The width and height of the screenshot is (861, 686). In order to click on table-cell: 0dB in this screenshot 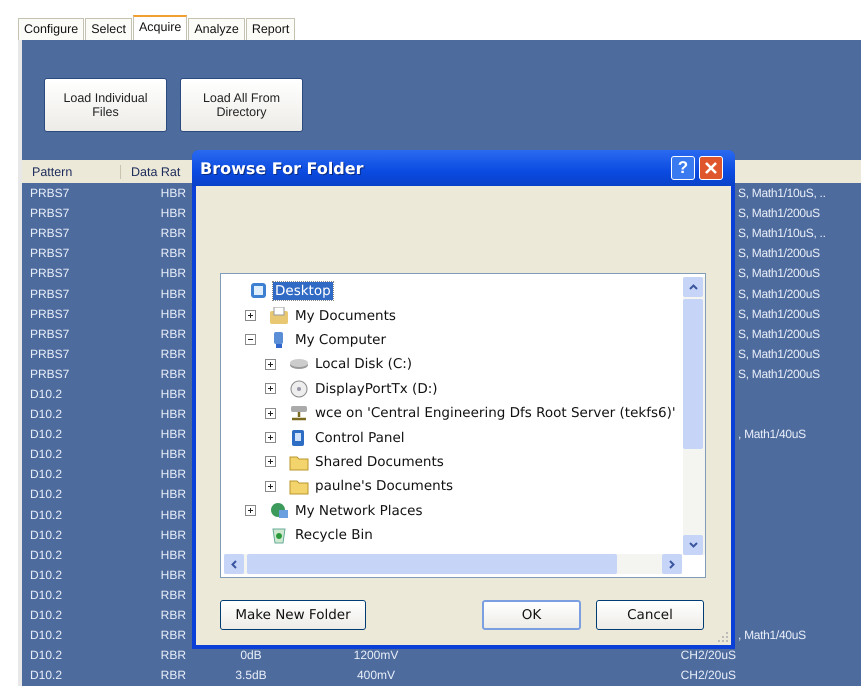, I will do `click(251, 655)`.